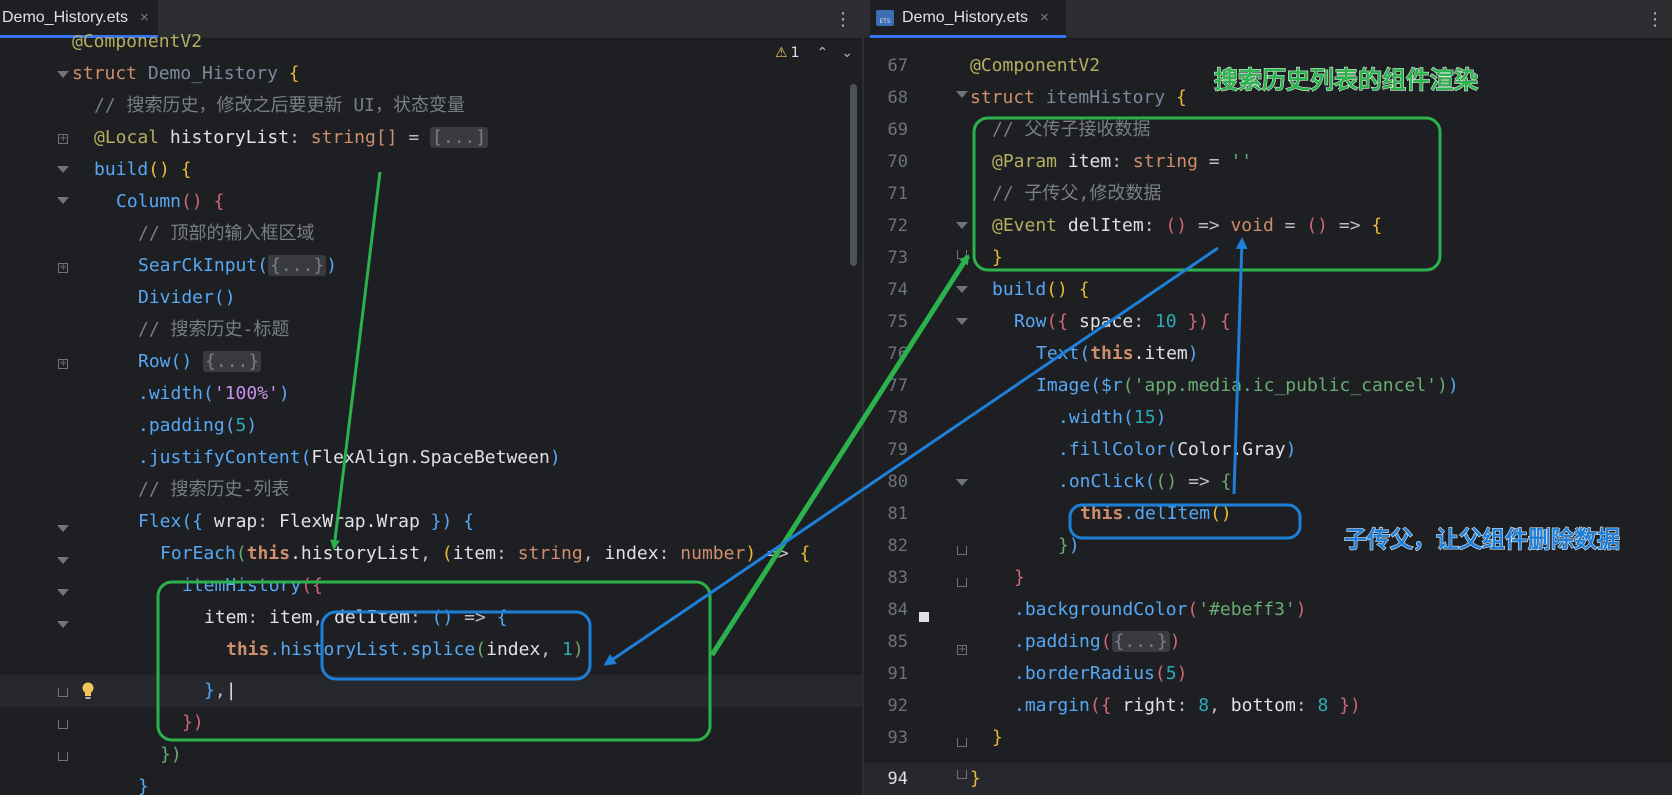 Image resolution: width=1672 pixels, height=795 pixels. What do you see at coordinates (1071, 129) in the screenshot?
I see `code-line: // 父传子接收数据` at bounding box center [1071, 129].